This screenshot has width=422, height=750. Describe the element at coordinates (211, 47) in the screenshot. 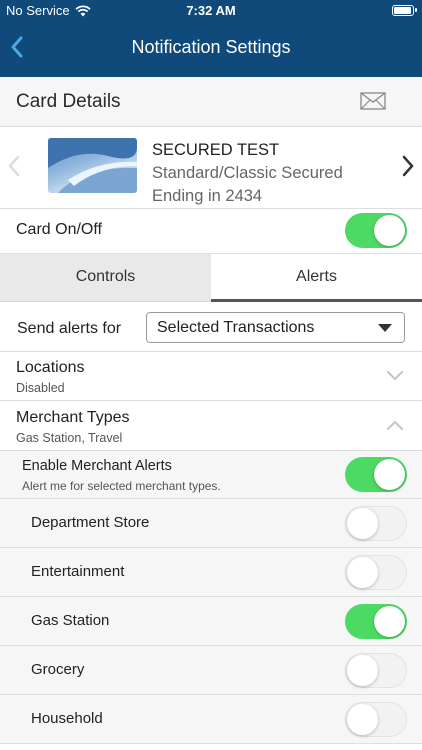

I see `page-title: Notification Settings` at that location.